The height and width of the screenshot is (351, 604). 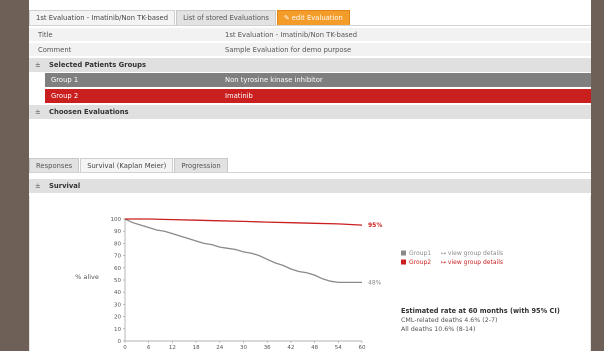 What do you see at coordinates (97, 65) in the screenshot?
I see `selected-groups-title: Selected Patients Groups` at bounding box center [97, 65].